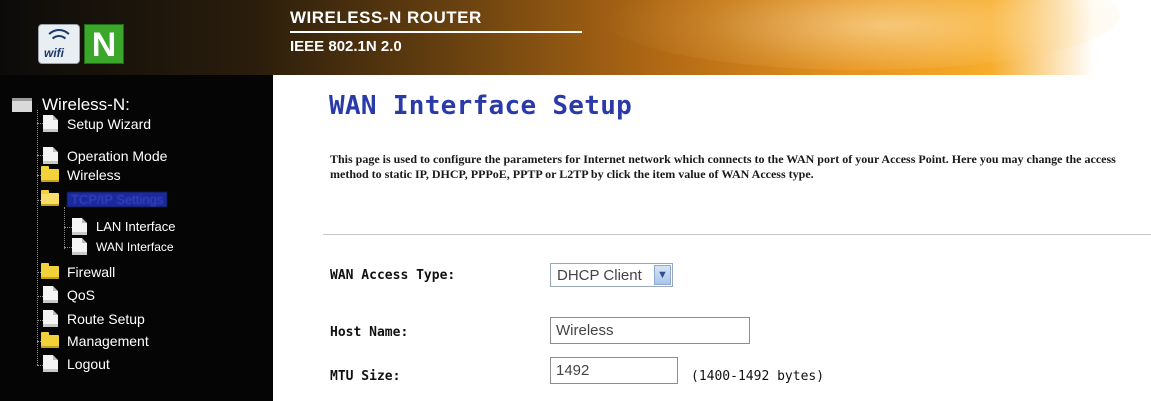 This screenshot has height=401, width=1151. I want to click on folder-open-icon, so click(50, 198).